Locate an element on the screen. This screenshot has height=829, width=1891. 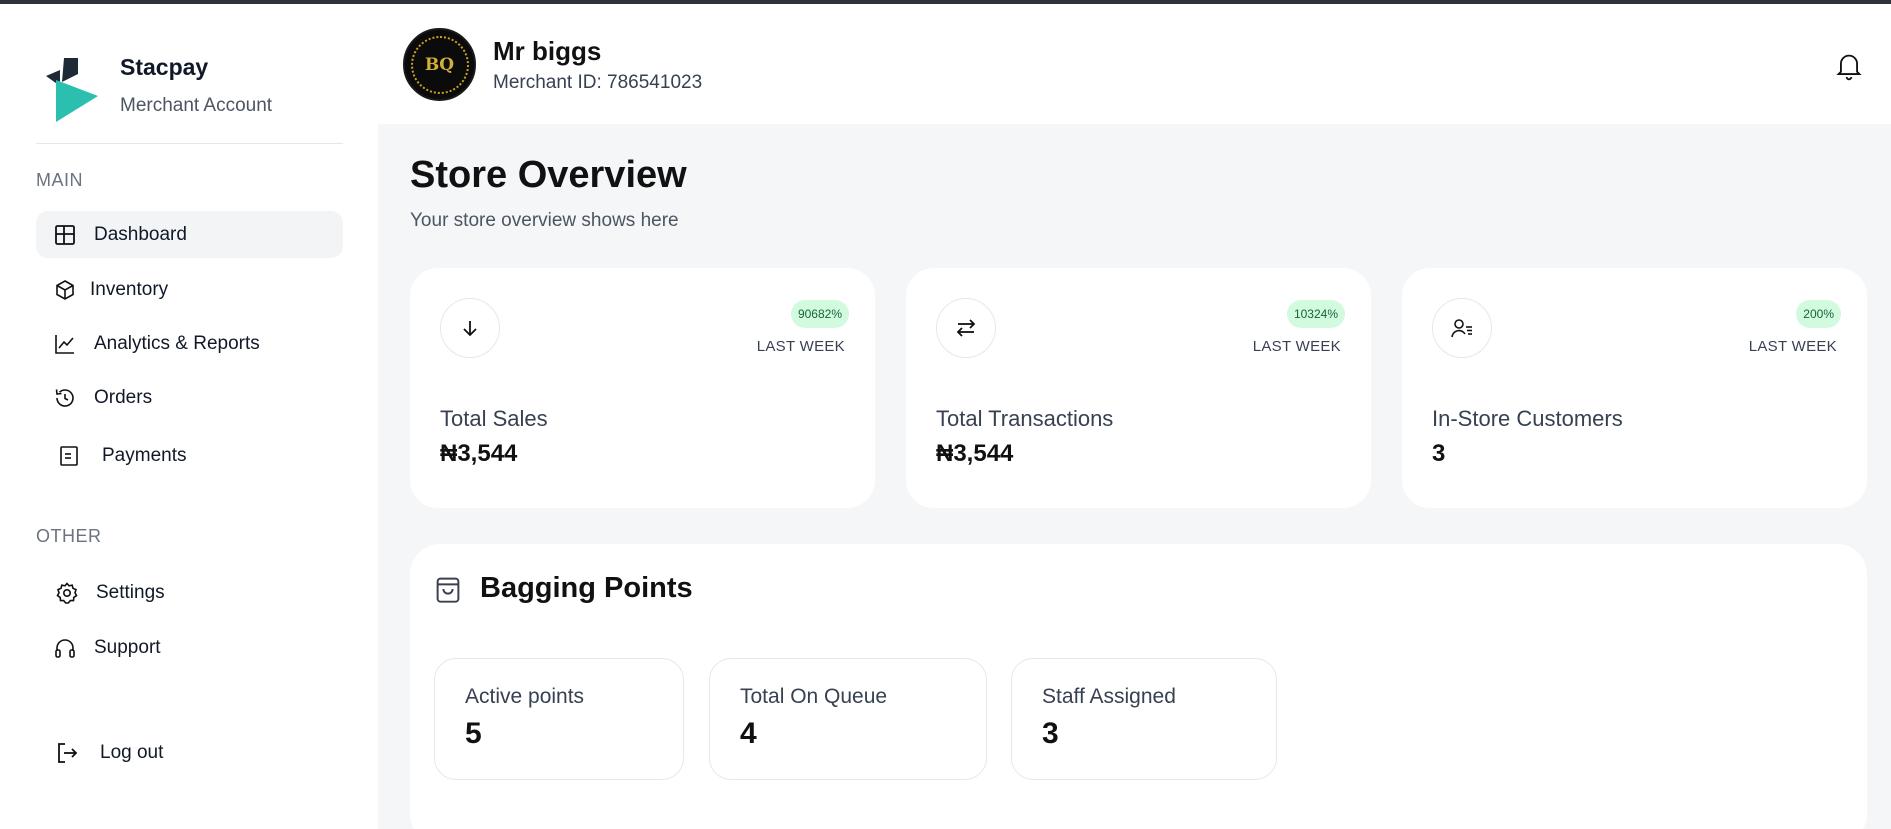
avatar-initials: BQ is located at coordinates (439, 64).